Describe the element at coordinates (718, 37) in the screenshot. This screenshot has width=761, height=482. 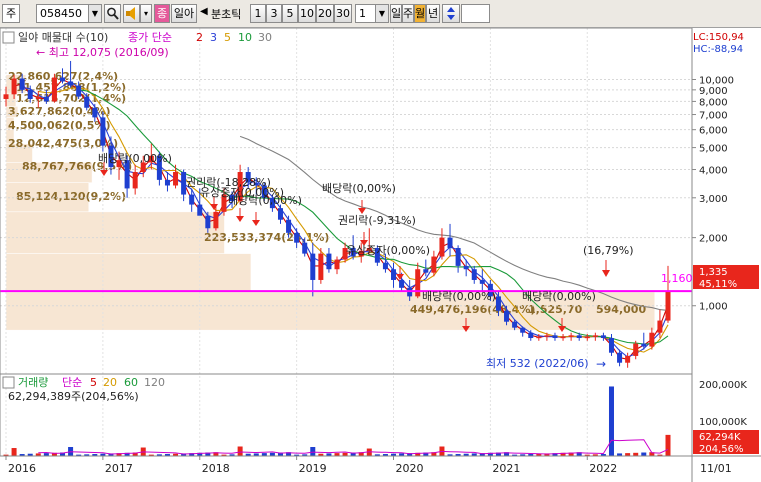
I see `lc-readout: LC:150,94` at that location.